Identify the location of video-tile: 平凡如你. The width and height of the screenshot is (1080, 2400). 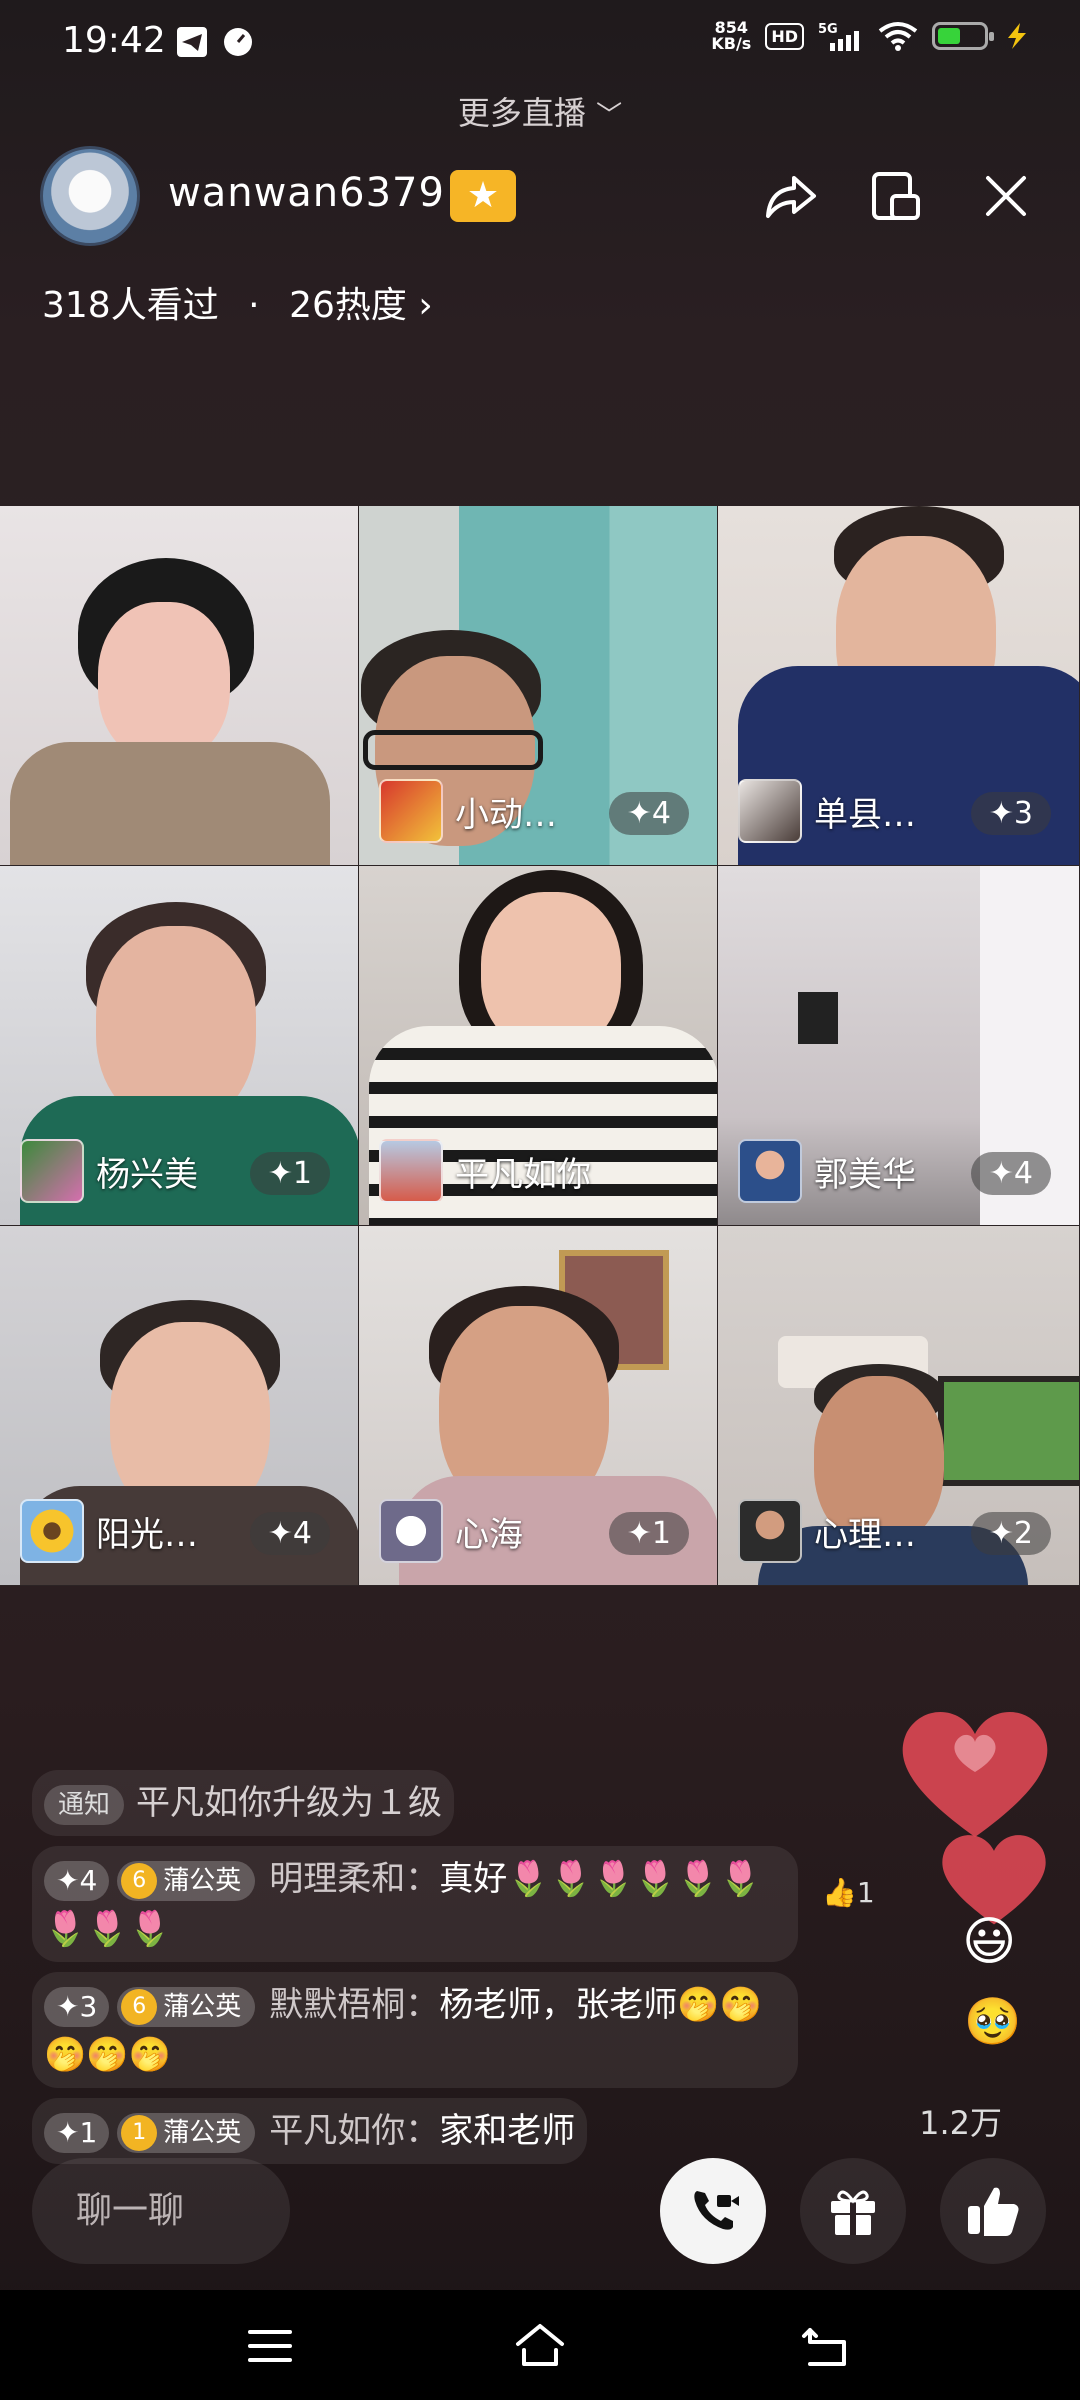
(538, 1046).